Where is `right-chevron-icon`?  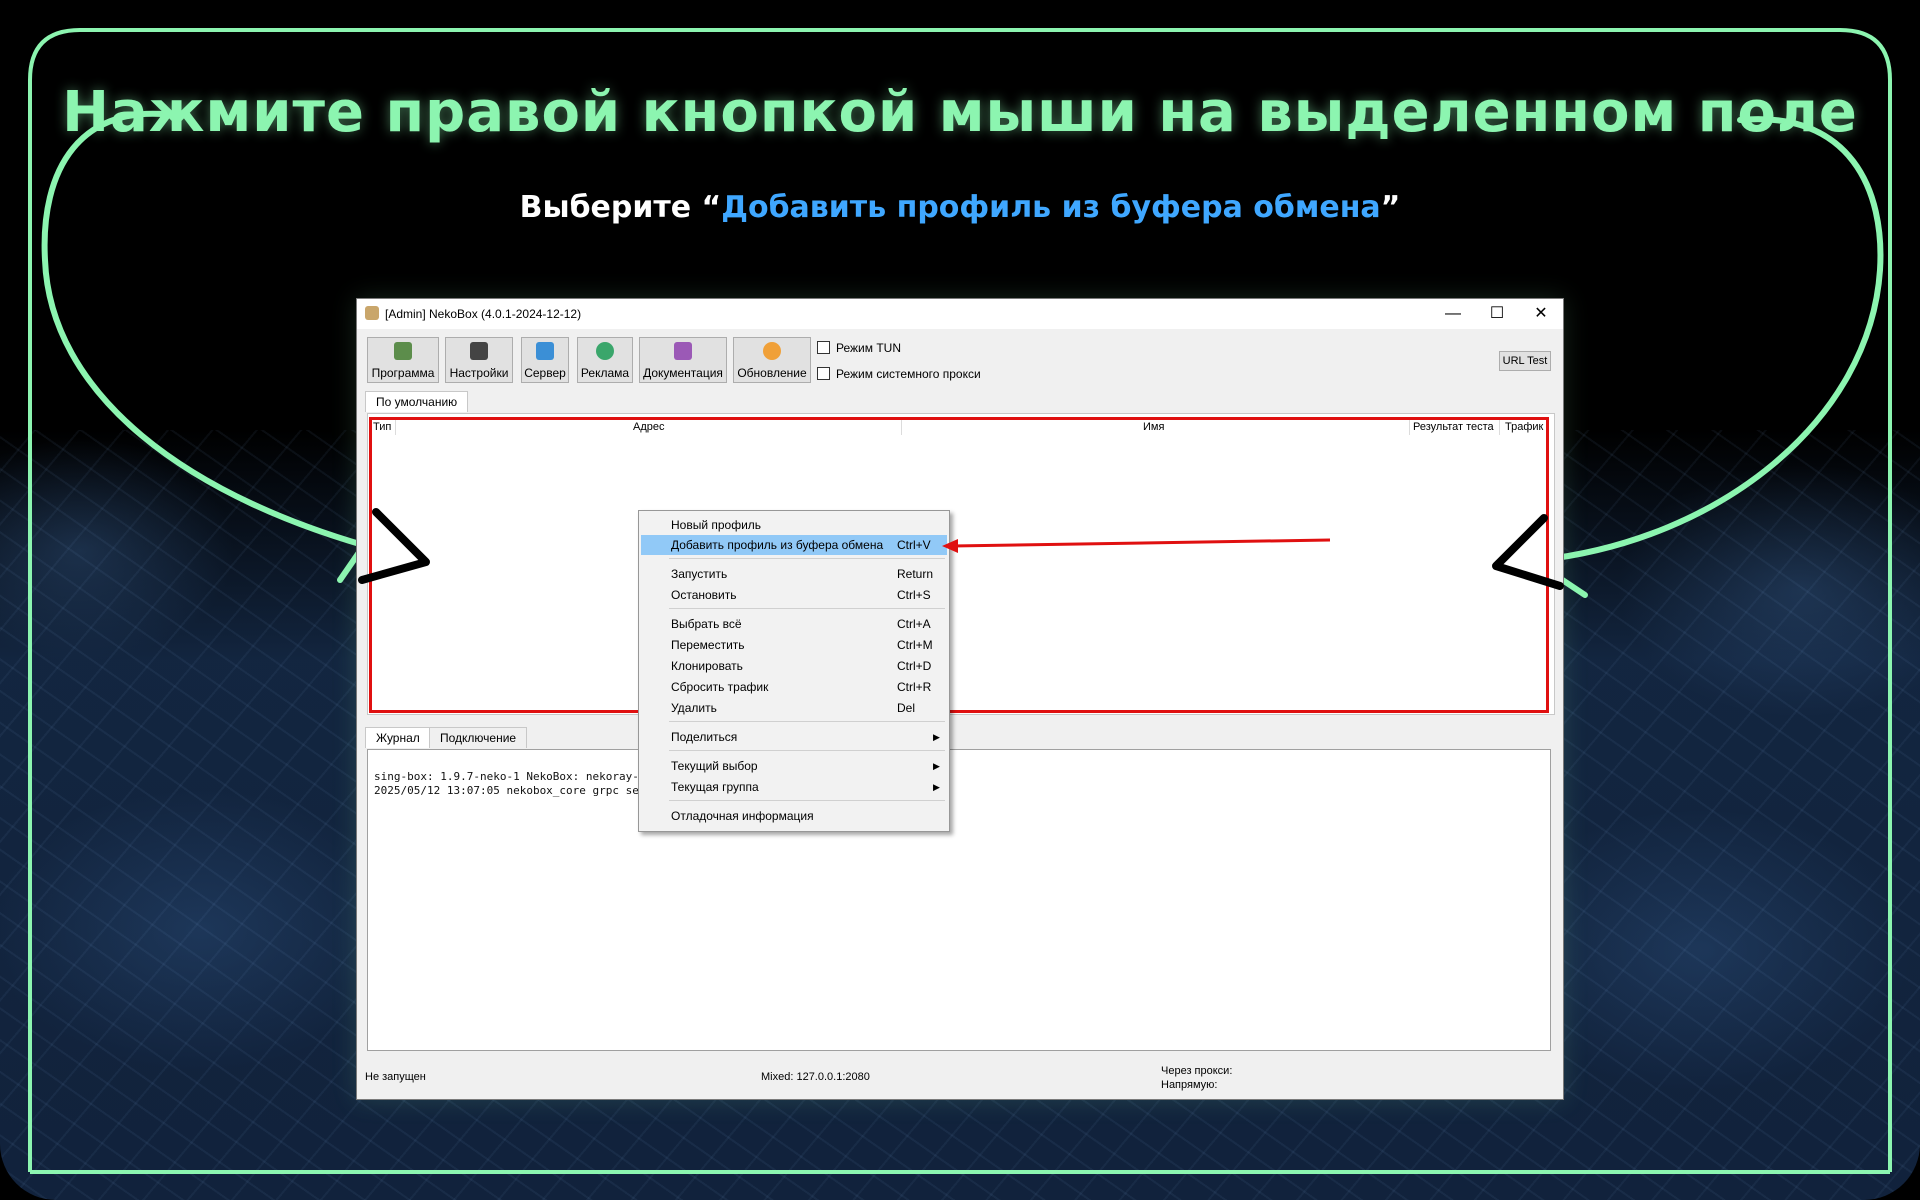
right-chevron-icon is located at coordinates (1528, 552).